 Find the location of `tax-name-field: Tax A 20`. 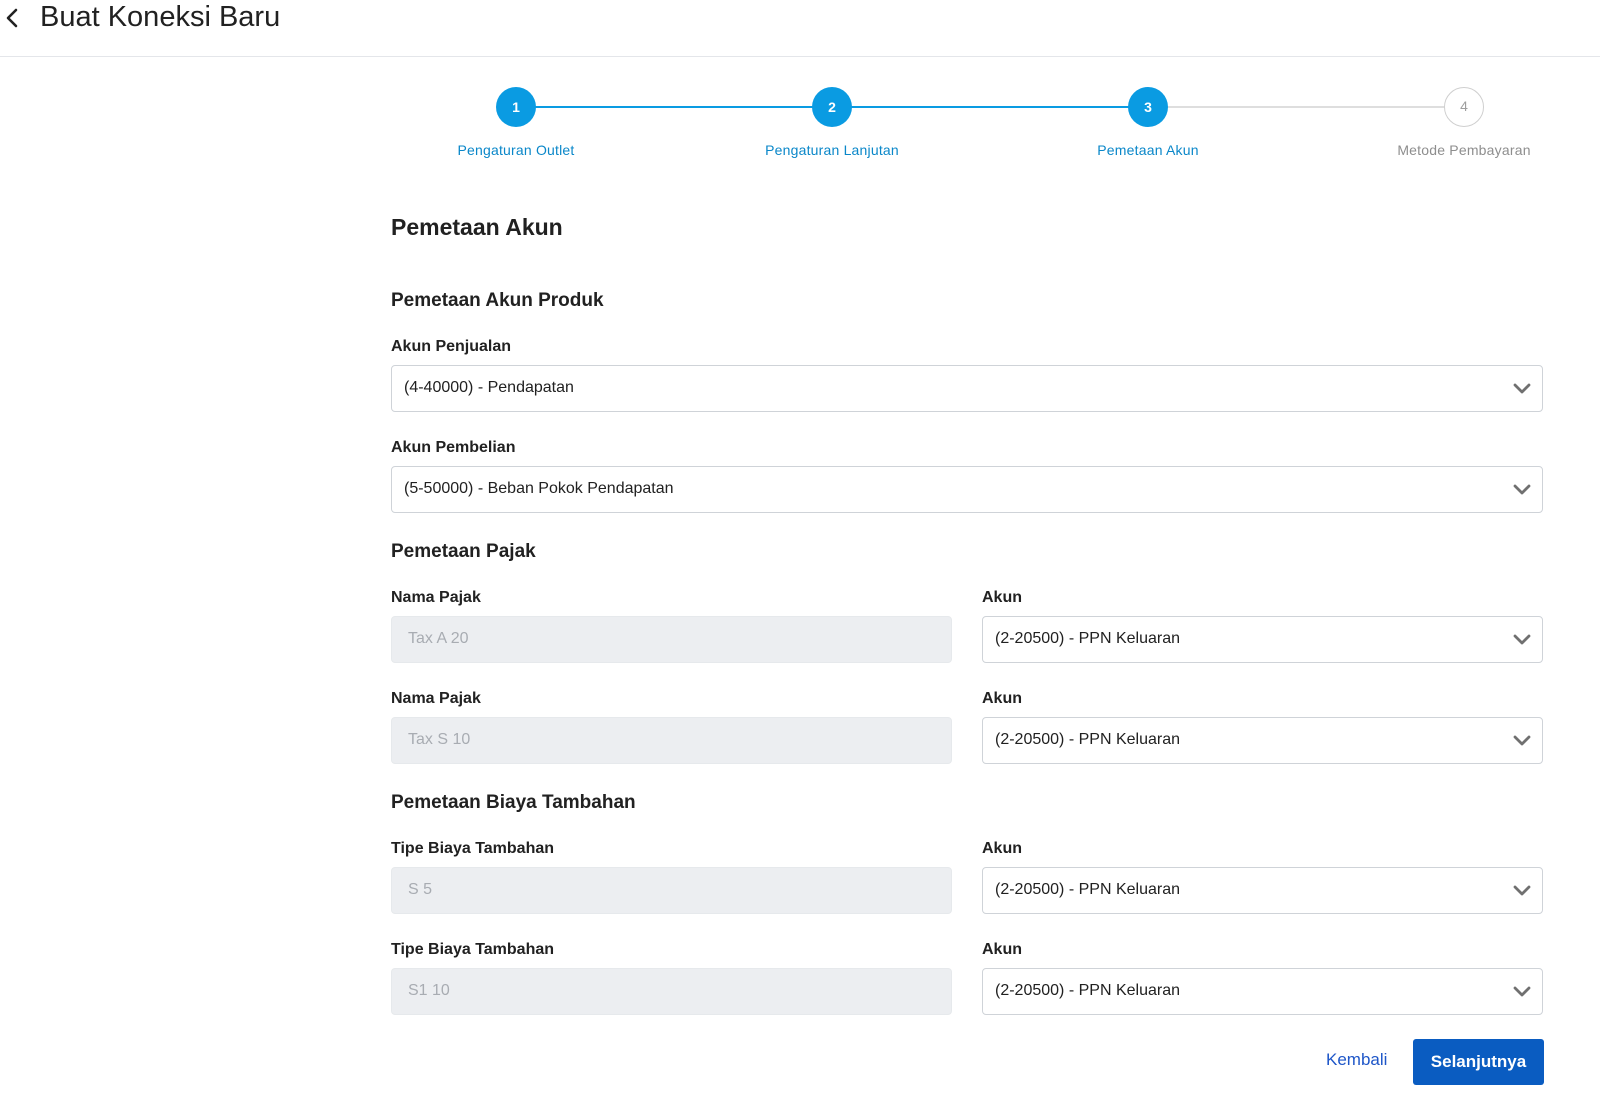

tax-name-field: Tax A 20 is located at coordinates (671, 639).